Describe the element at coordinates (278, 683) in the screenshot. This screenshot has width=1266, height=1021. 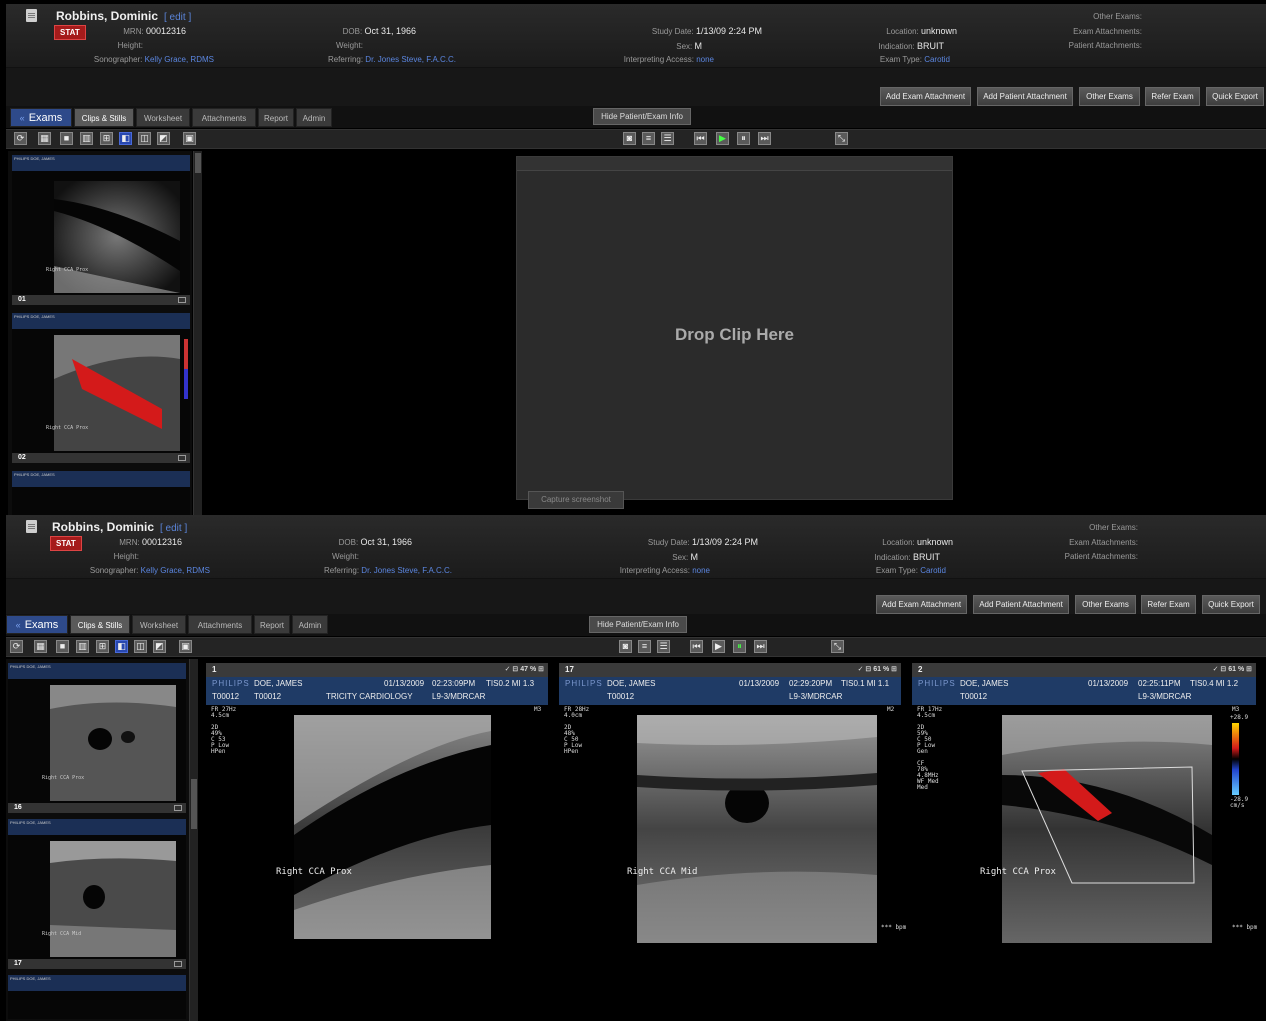
I see `viewer-patient: DOE, JAMES` at that location.